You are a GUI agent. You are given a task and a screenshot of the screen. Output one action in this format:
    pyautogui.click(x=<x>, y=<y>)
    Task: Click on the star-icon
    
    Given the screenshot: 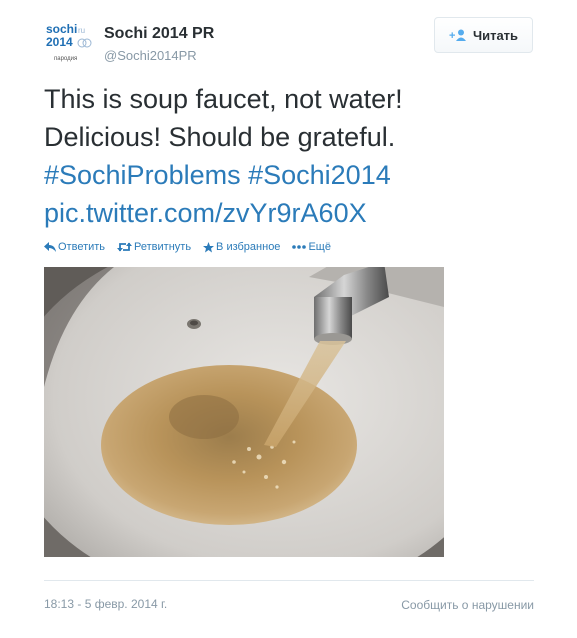 What is the action you would take?
    pyautogui.click(x=209, y=246)
    